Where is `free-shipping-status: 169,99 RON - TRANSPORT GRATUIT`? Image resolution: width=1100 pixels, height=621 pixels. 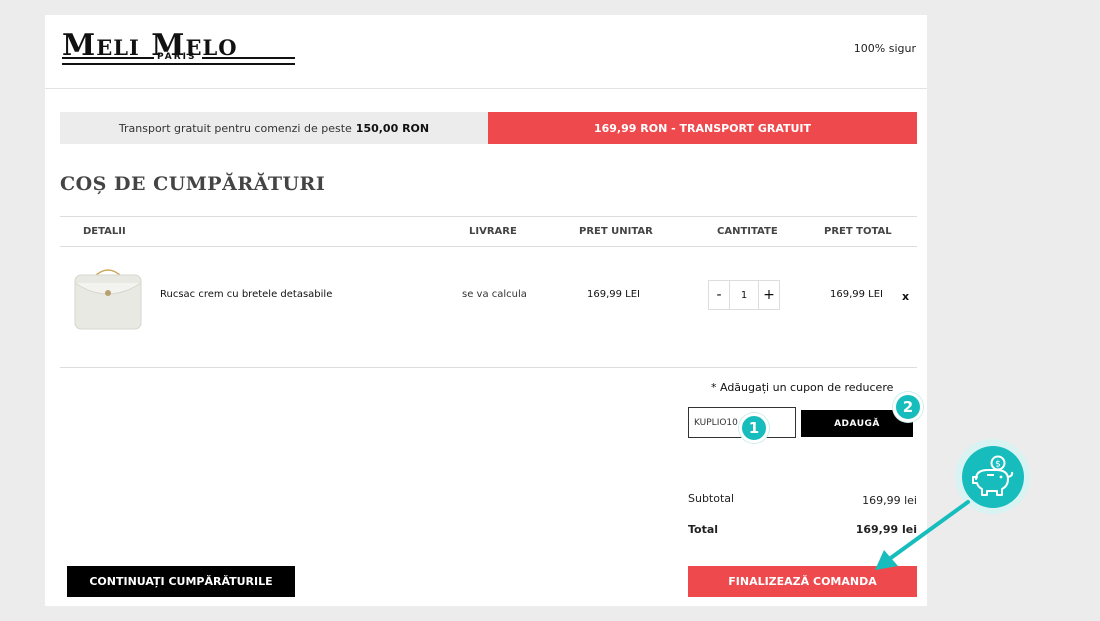
free-shipping-status: 169,99 RON - TRANSPORT GRATUIT is located at coordinates (702, 128).